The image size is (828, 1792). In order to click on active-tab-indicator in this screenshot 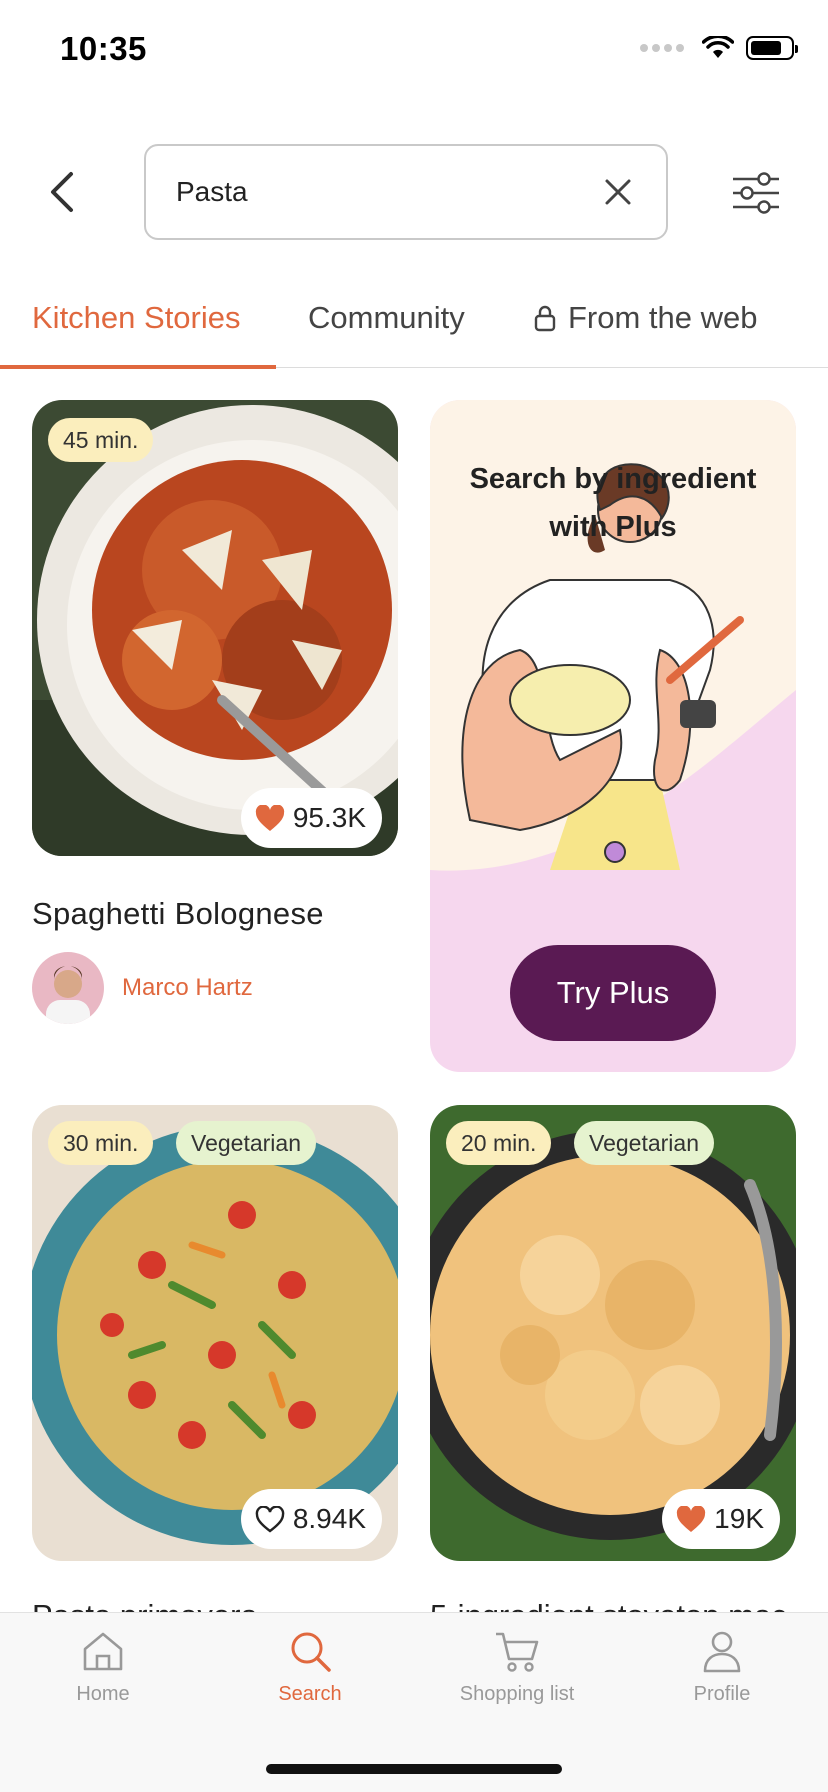, I will do `click(138, 367)`.